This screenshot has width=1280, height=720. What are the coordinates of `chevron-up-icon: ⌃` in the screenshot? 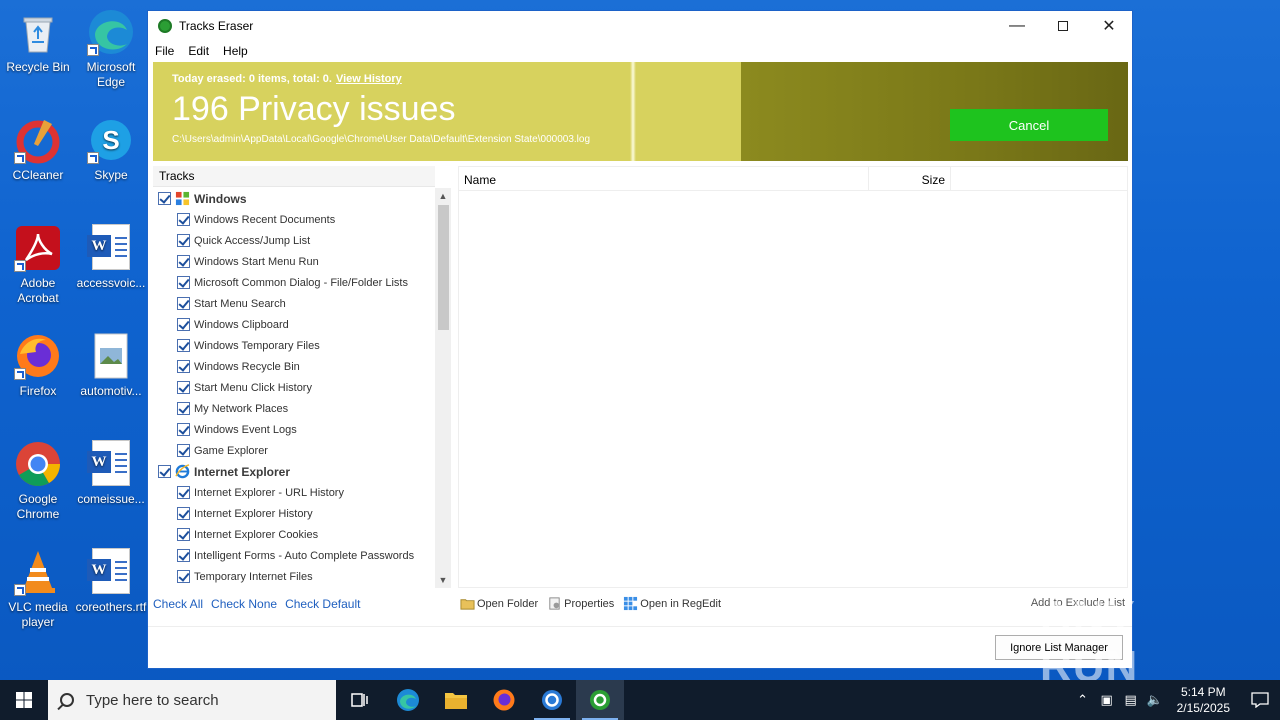 It's located at (1083, 700).